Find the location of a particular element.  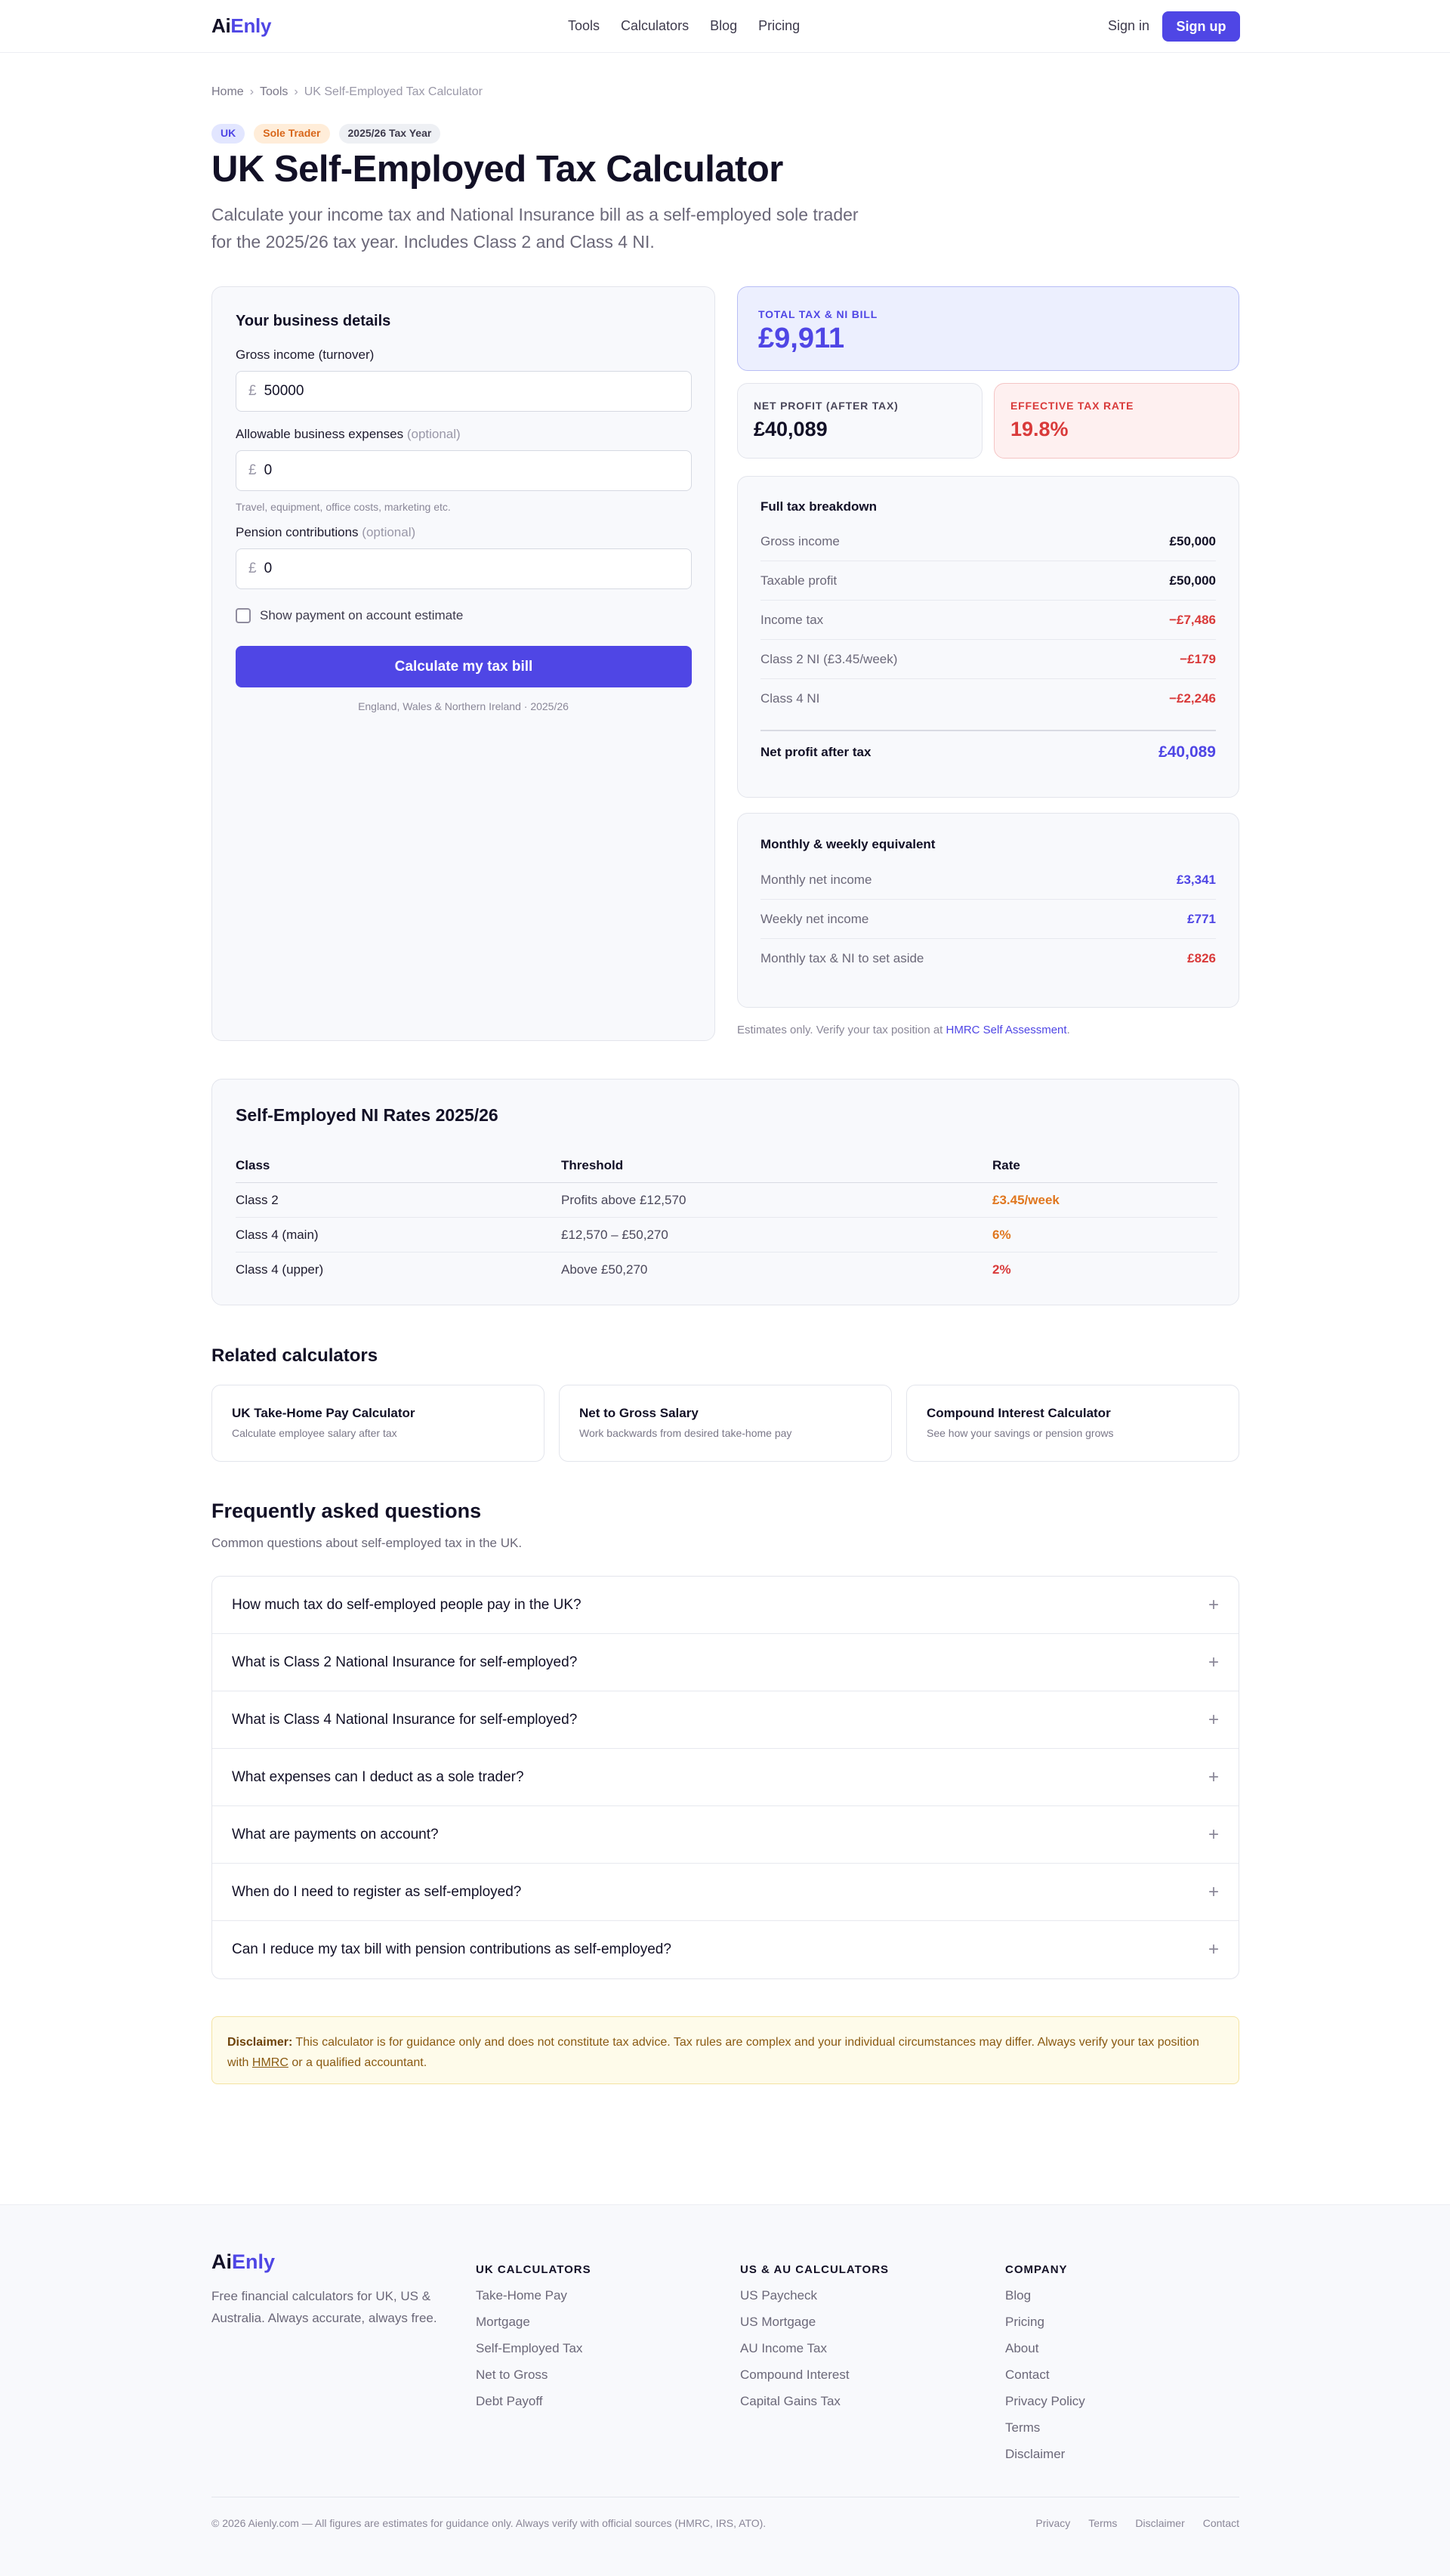

tag-uk: UK is located at coordinates (228, 134).